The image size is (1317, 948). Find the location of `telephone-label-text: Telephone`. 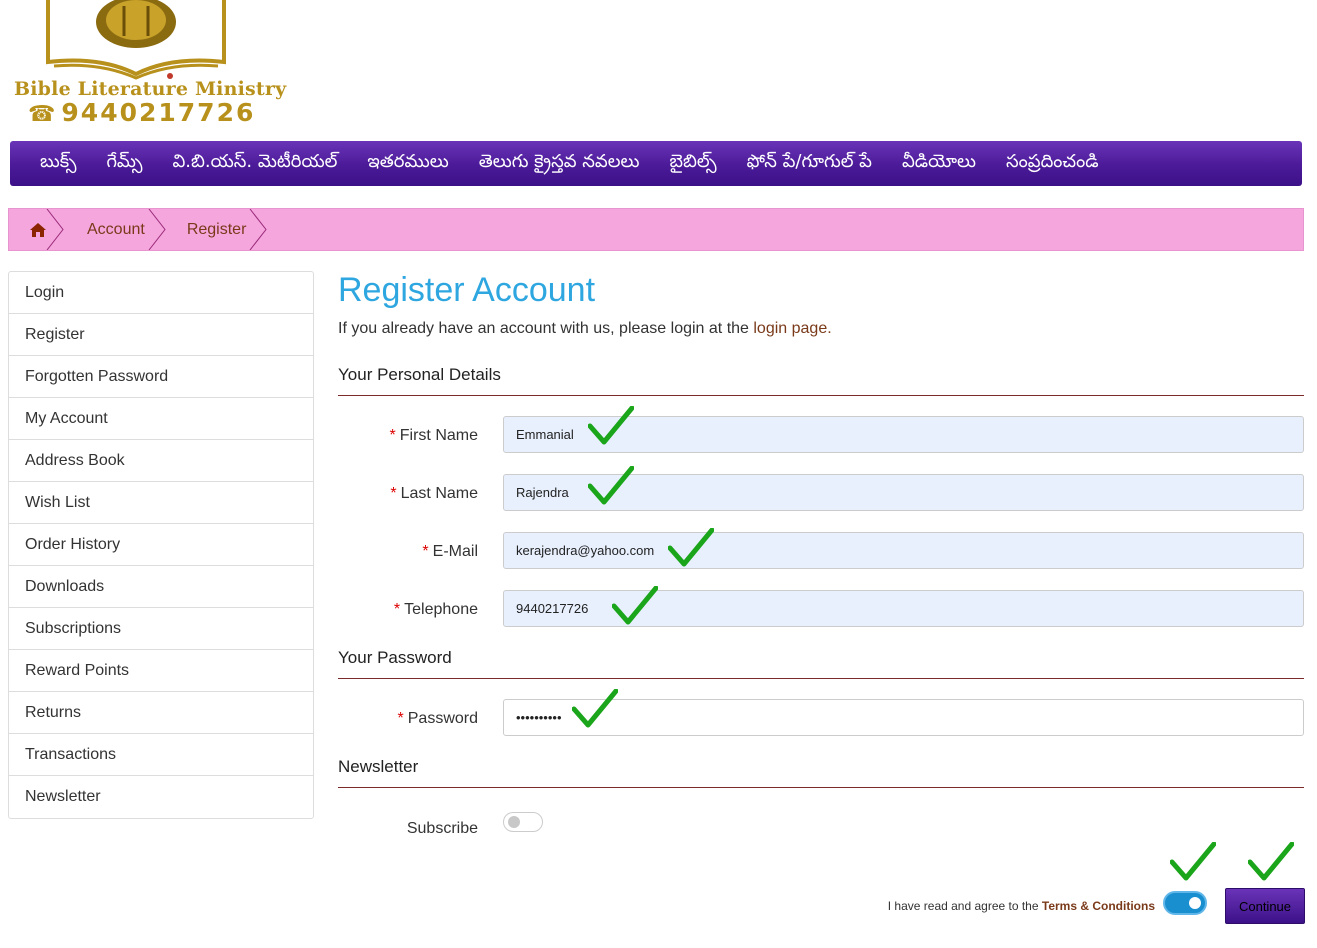

telephone-label-text: Telephone is located at coordinates (441, 609).